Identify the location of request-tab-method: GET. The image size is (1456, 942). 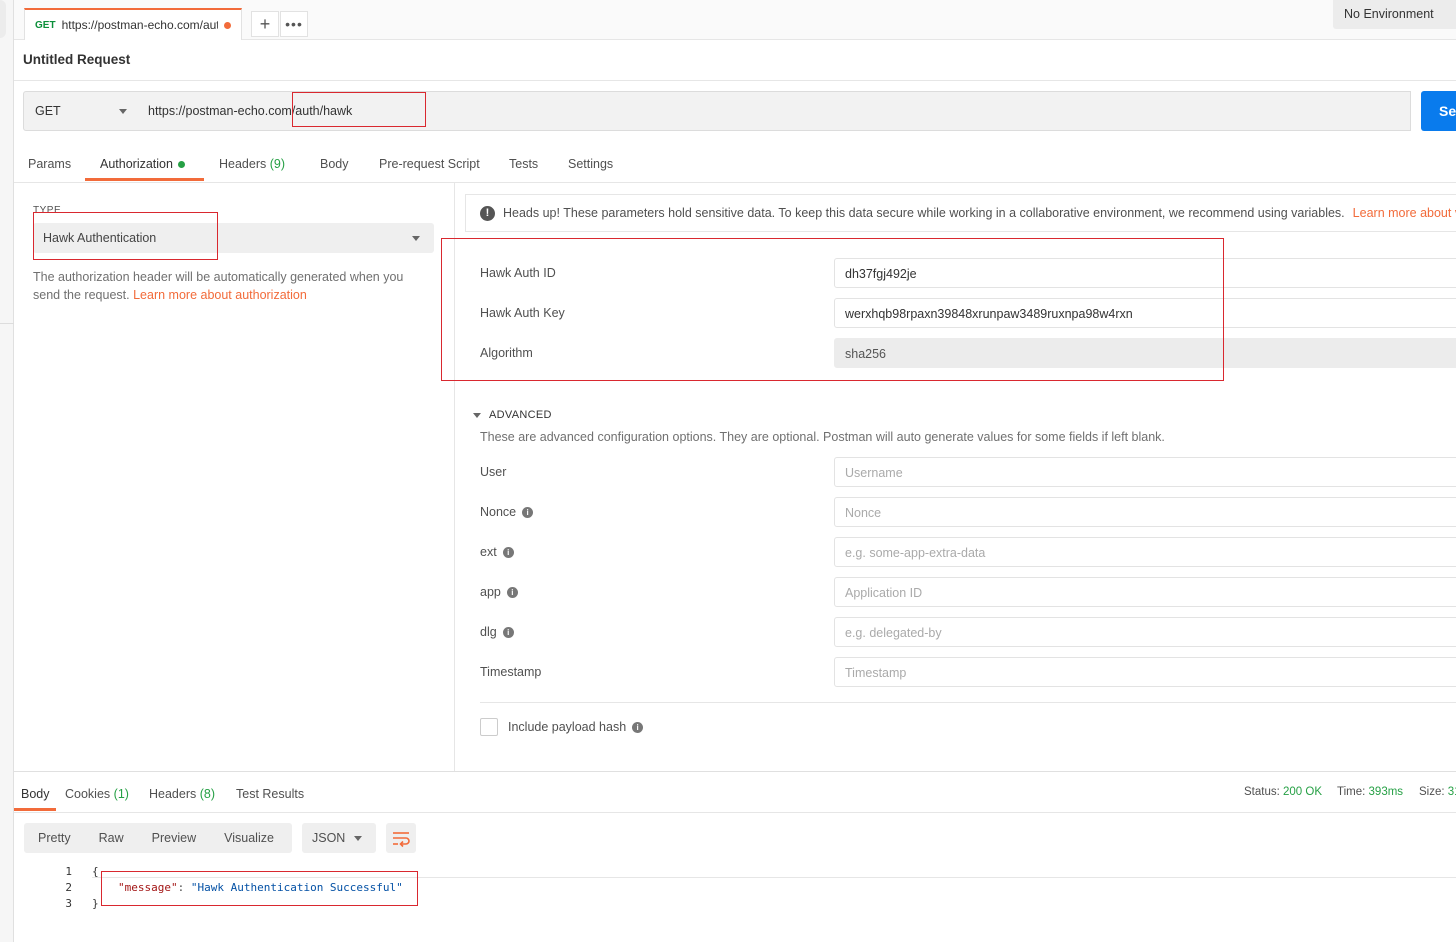
(45, 25).